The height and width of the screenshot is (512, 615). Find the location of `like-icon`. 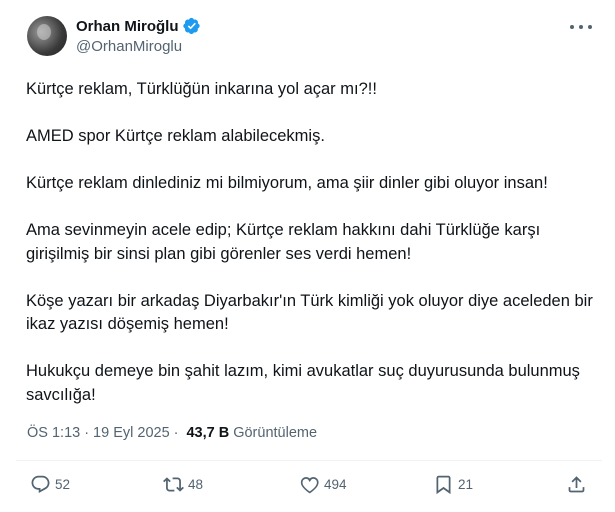

like-icon is located at coordinates (309, 484).